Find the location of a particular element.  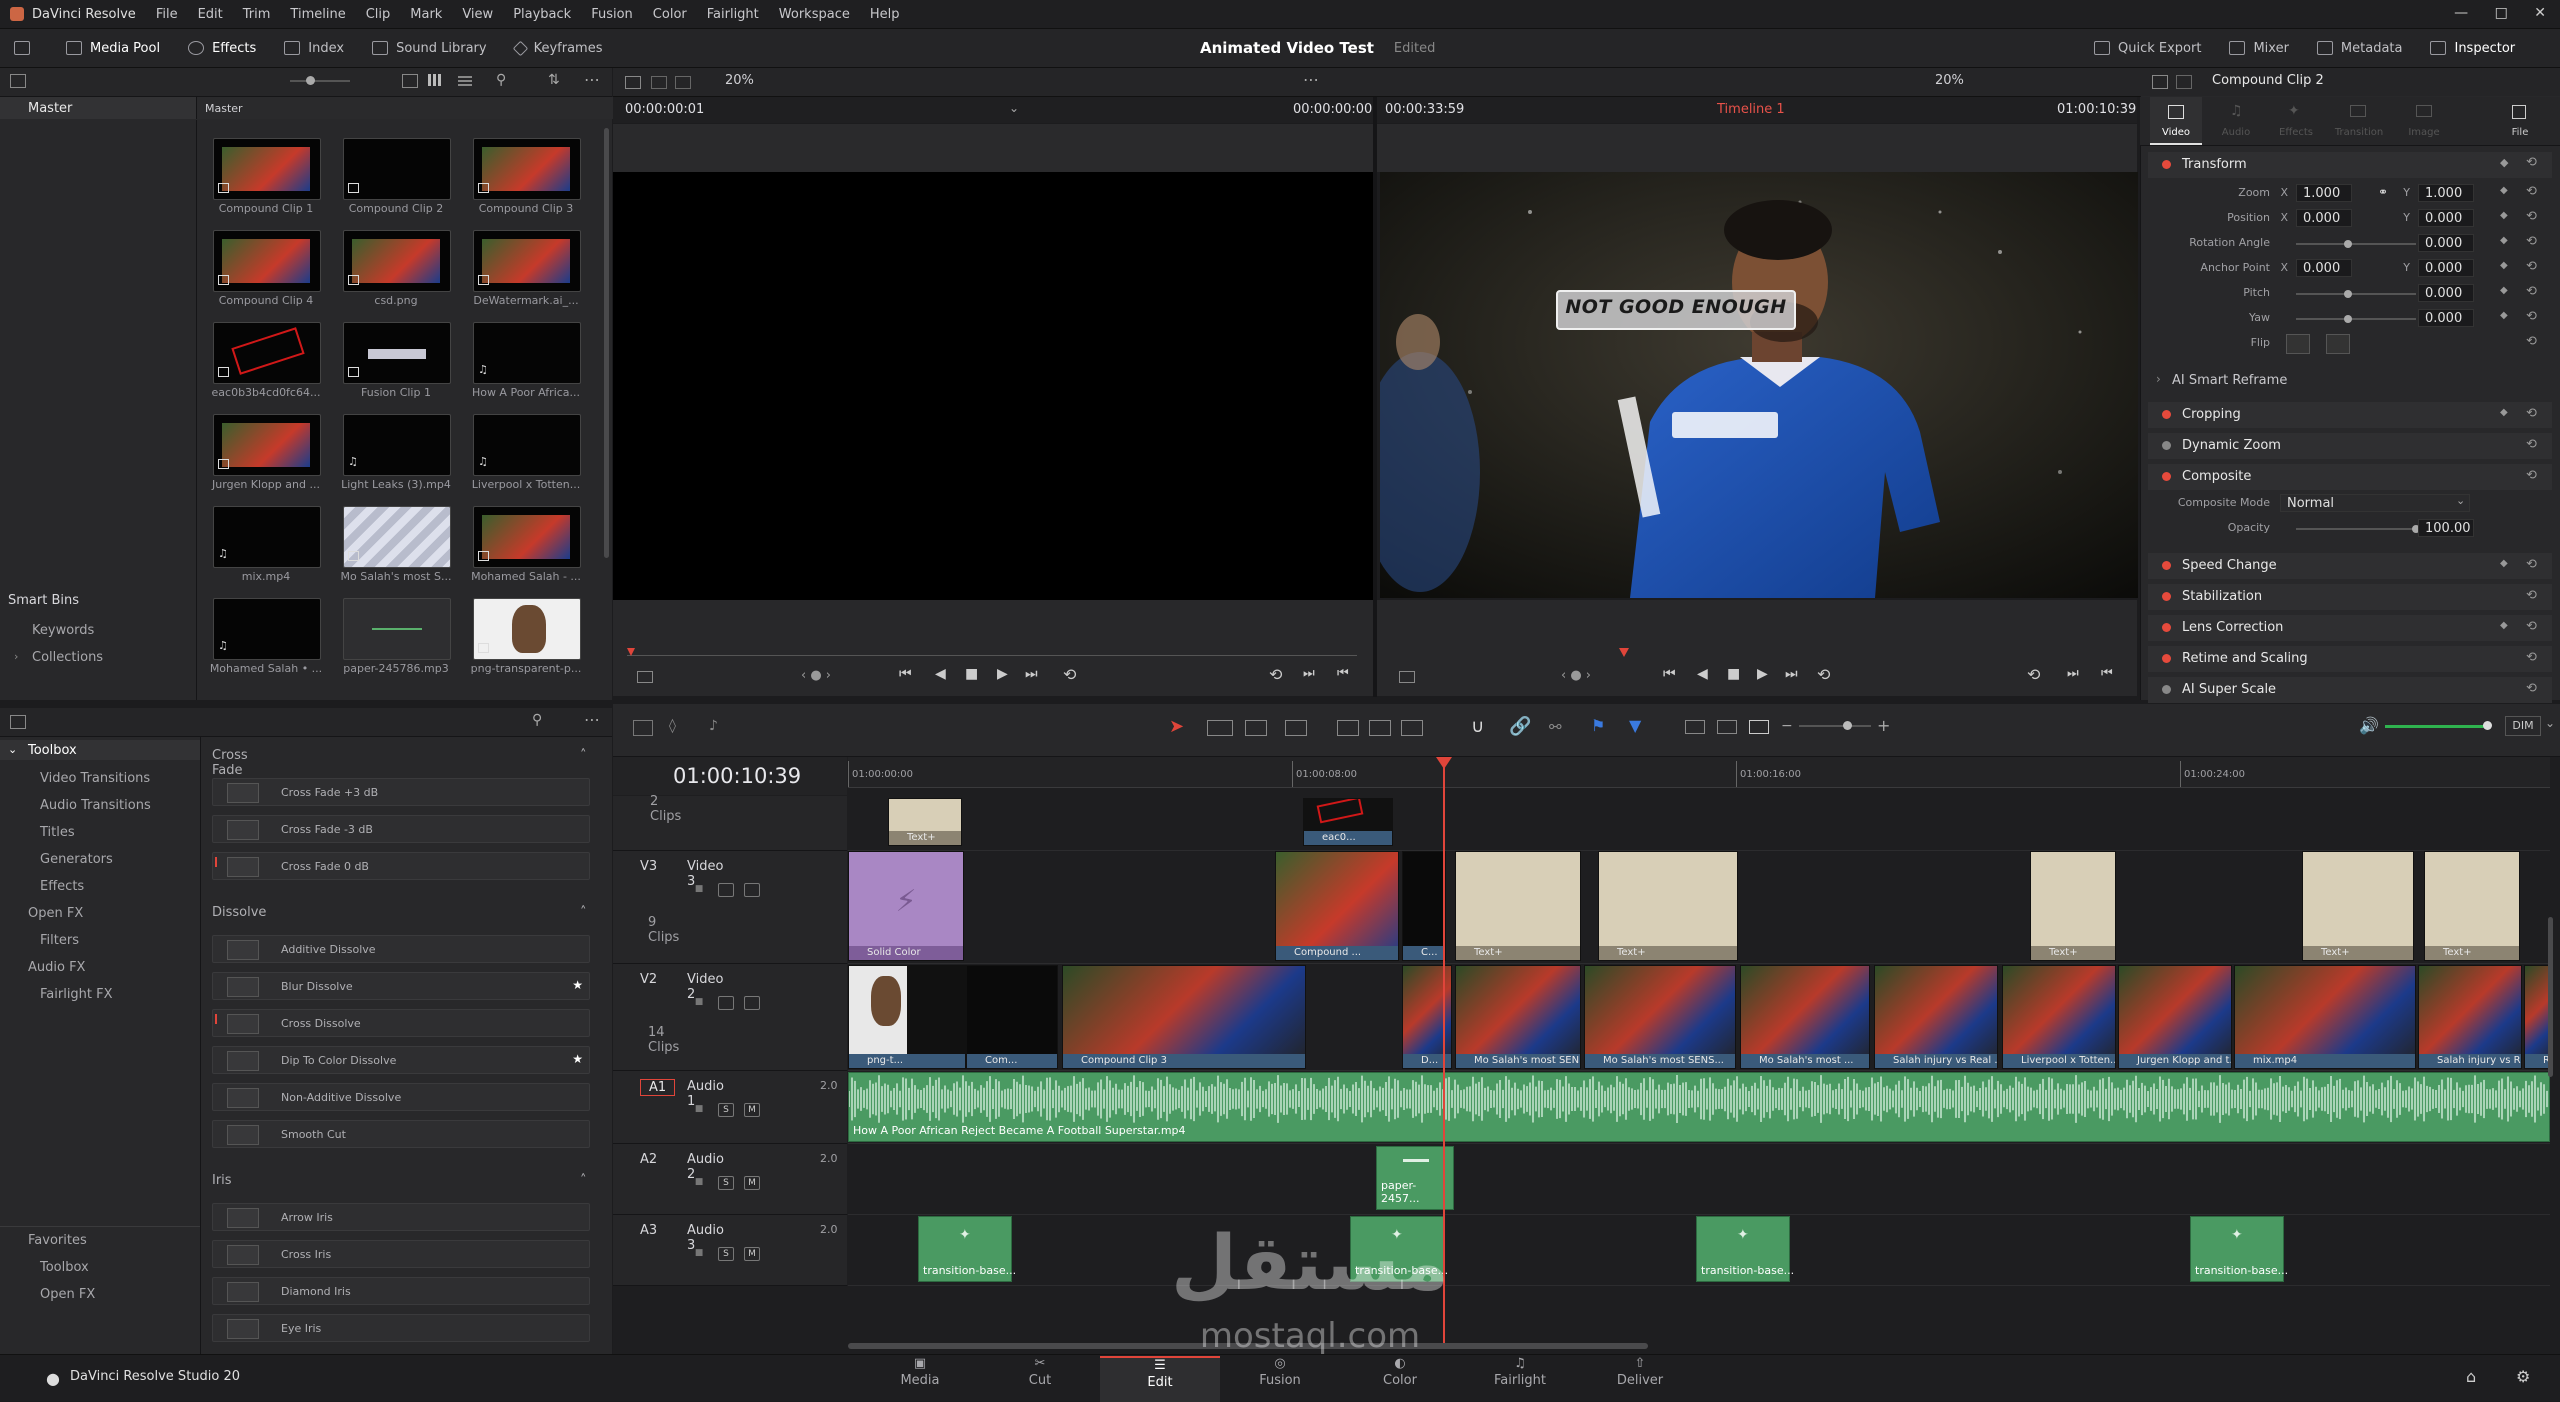

video-clip: ⚡ Solid Color is located at coordinates (906, 906).